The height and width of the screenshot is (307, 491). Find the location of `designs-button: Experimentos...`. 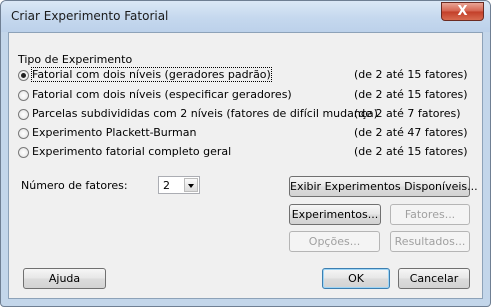

designs-button: Experimentos... is located at coordinates (335, 214).